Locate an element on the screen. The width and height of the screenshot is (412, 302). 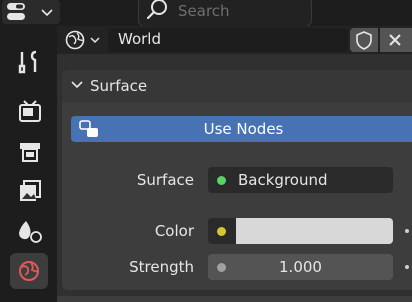
output-icon is located at coordinates (30, 152).